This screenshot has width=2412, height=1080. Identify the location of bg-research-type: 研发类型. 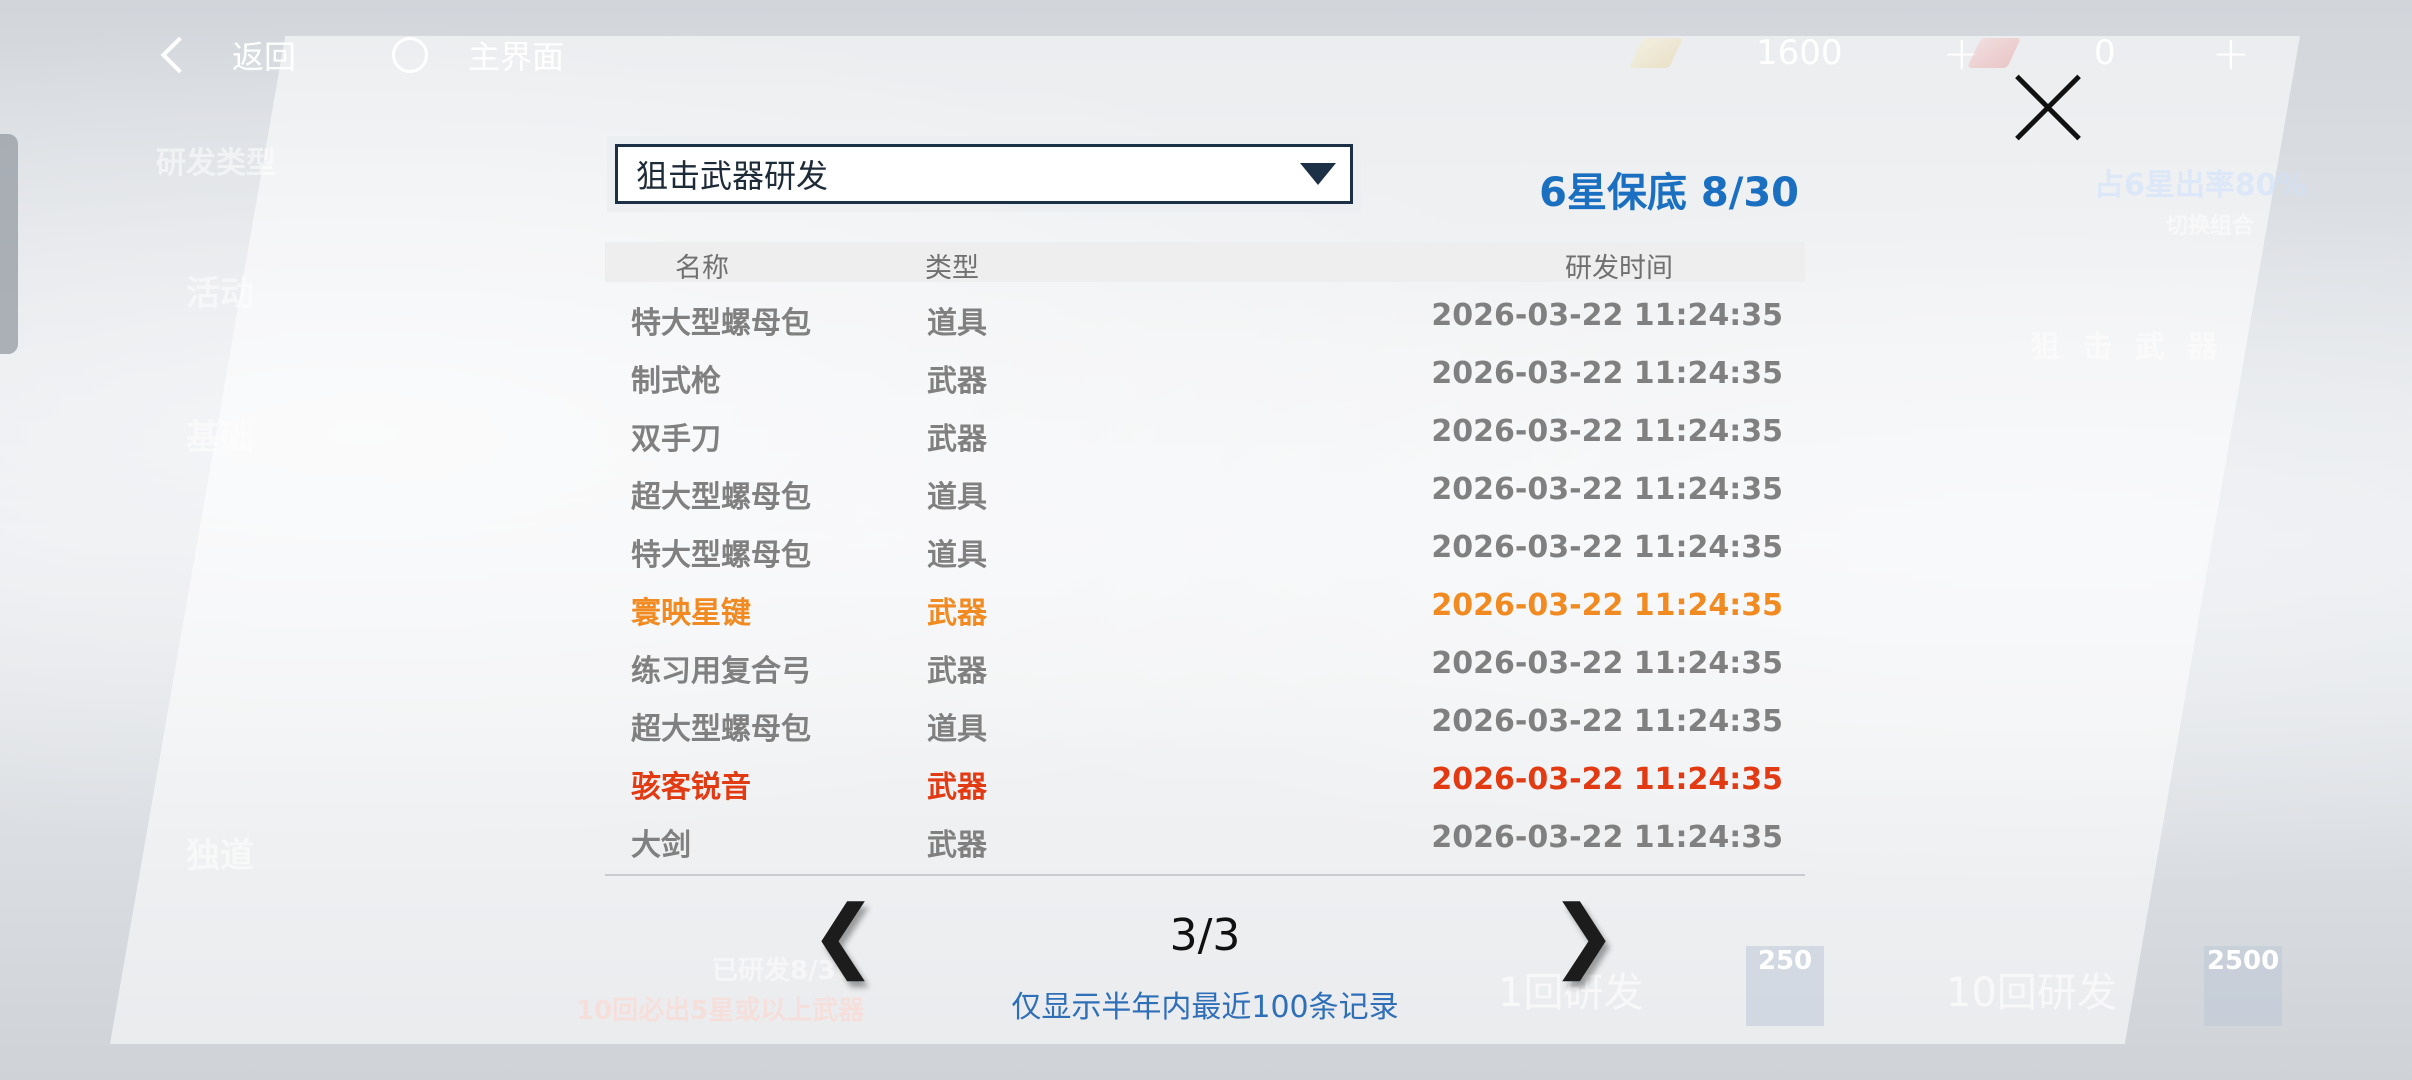
(216, 163).